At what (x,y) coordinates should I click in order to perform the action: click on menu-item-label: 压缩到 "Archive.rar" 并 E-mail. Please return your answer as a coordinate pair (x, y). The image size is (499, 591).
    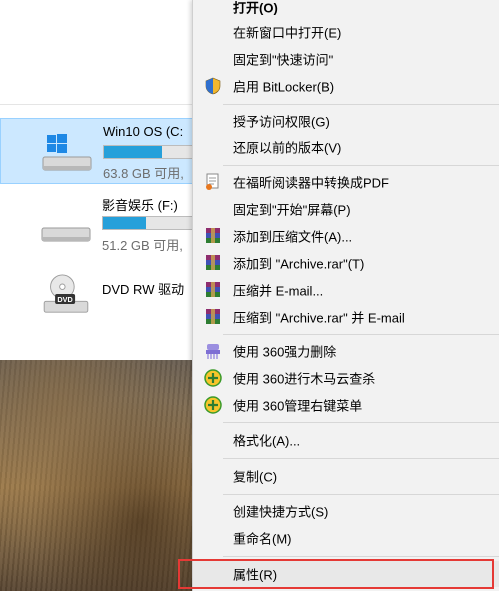
    Looking at the image, I should click on (319, 318).